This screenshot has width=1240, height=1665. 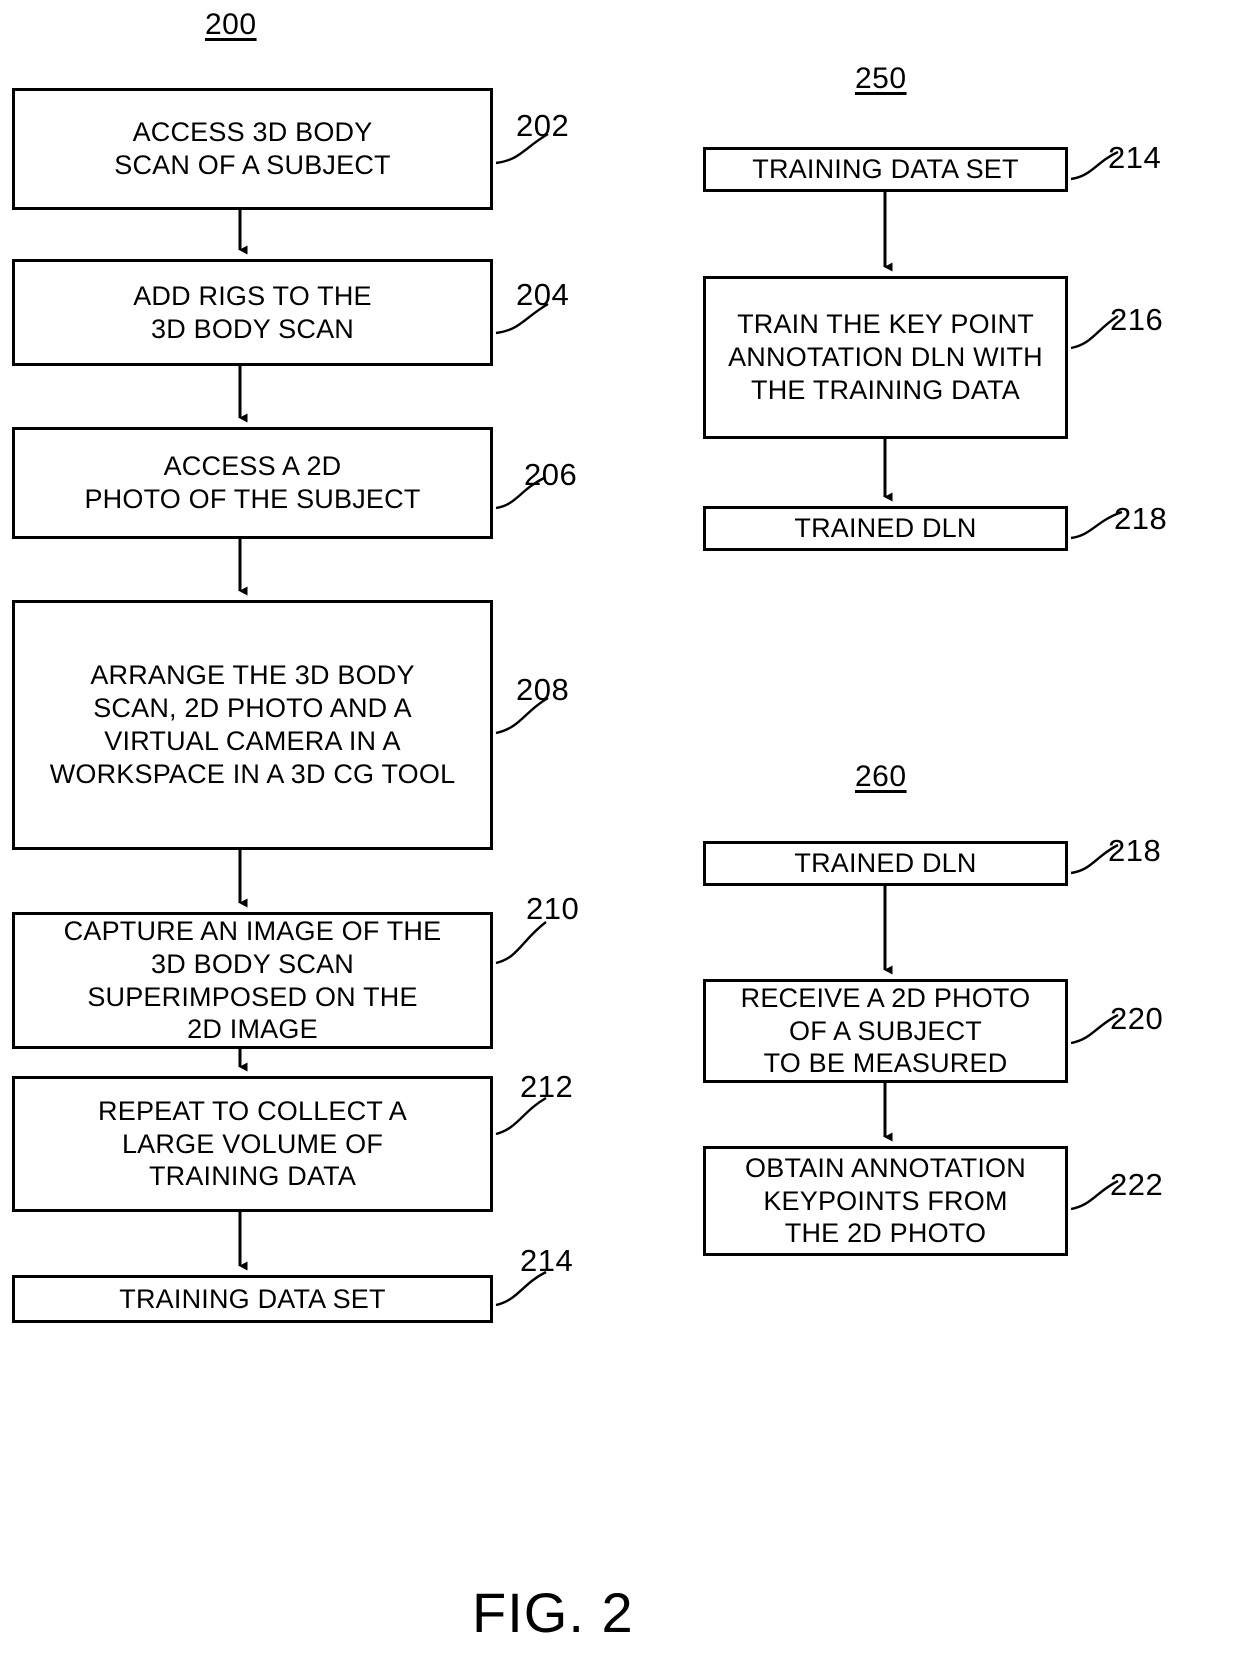 What do you see at coordinates (547, 1086) in the screenshot?
I see `reference-numeral-212-box-212: 212` at bounding box center [547, 1086].